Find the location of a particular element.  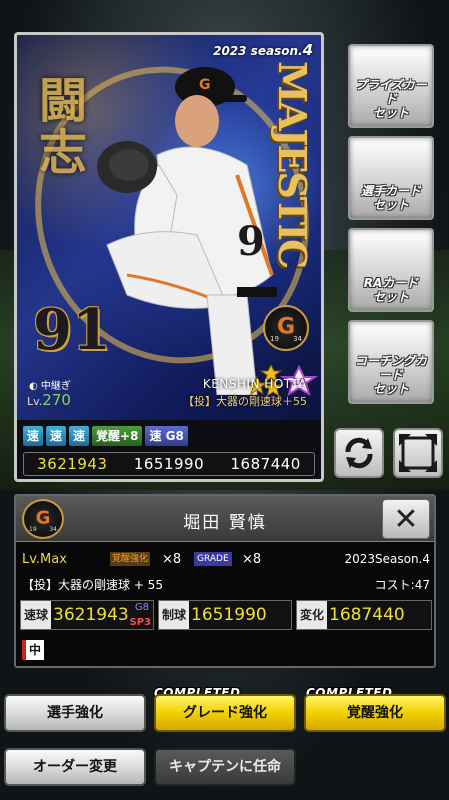

ability-chips: 速 速 速 覚醒+8 速 G8 is located at coordinates (105, 436).